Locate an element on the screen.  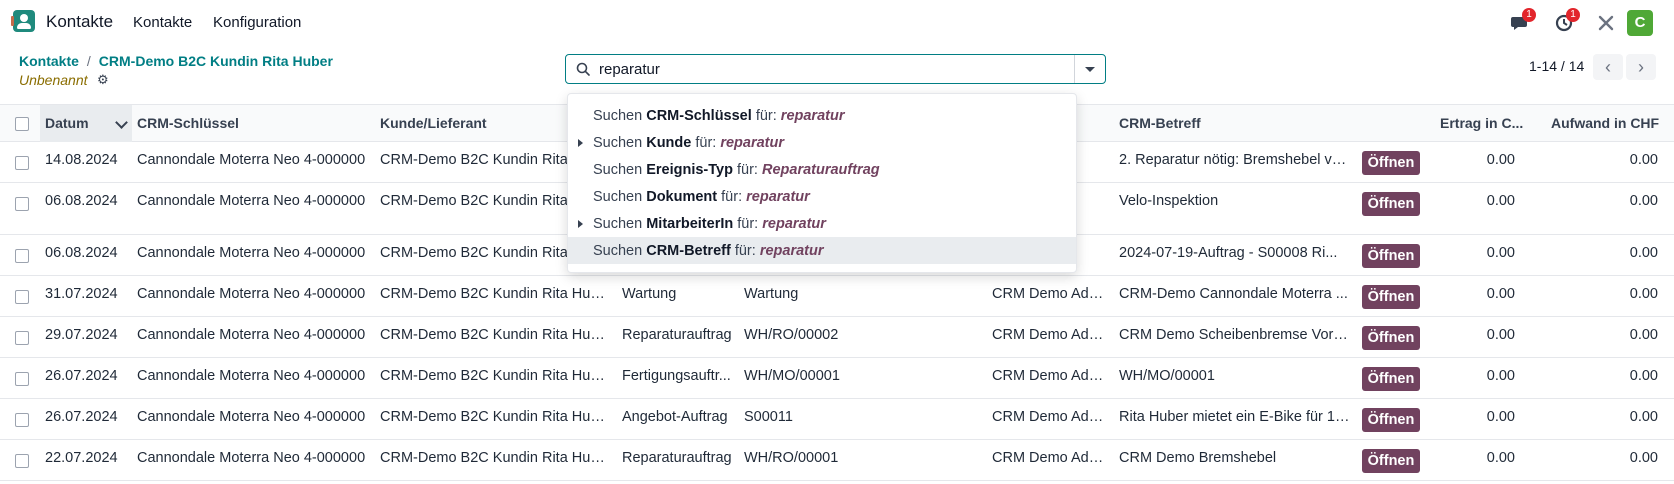
select-all-checkbox is located at coordinates (22, 124).